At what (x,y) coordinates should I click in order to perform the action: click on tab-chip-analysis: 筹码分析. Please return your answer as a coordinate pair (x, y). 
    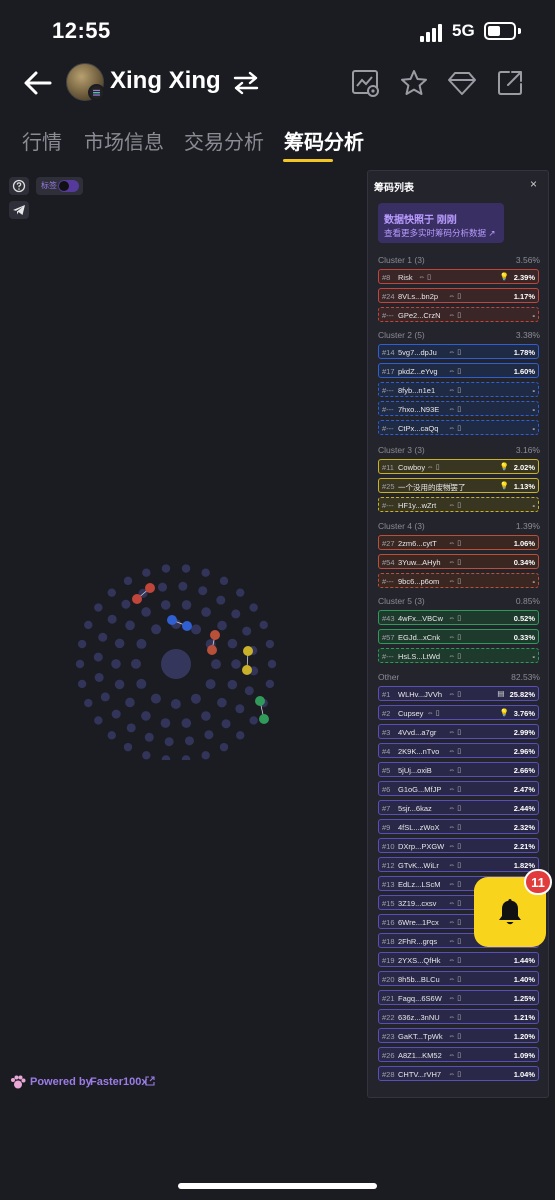
    Looking at the image, I should click on (324, 140).